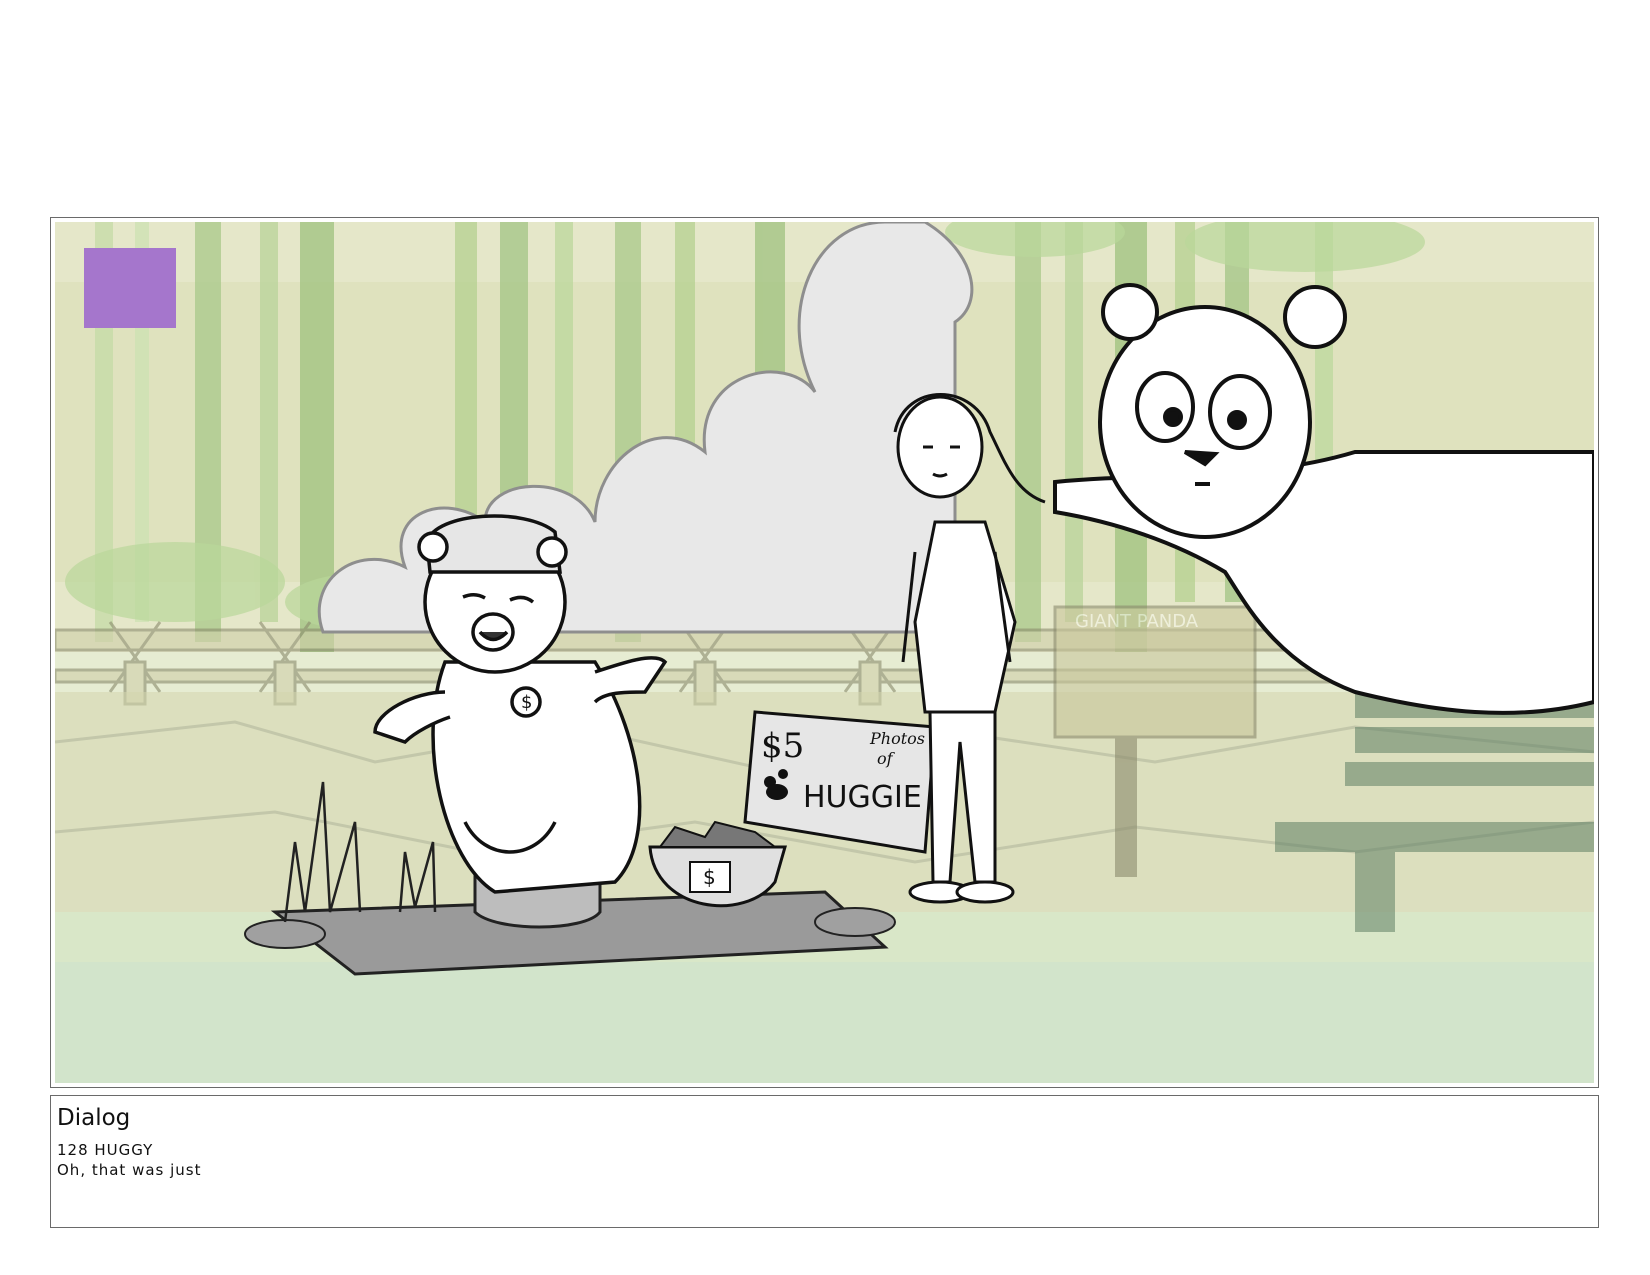 This screenshot has width=1650, height=1275. I want to click on dialog-text: Oh, that was just, so click(129, 1170).